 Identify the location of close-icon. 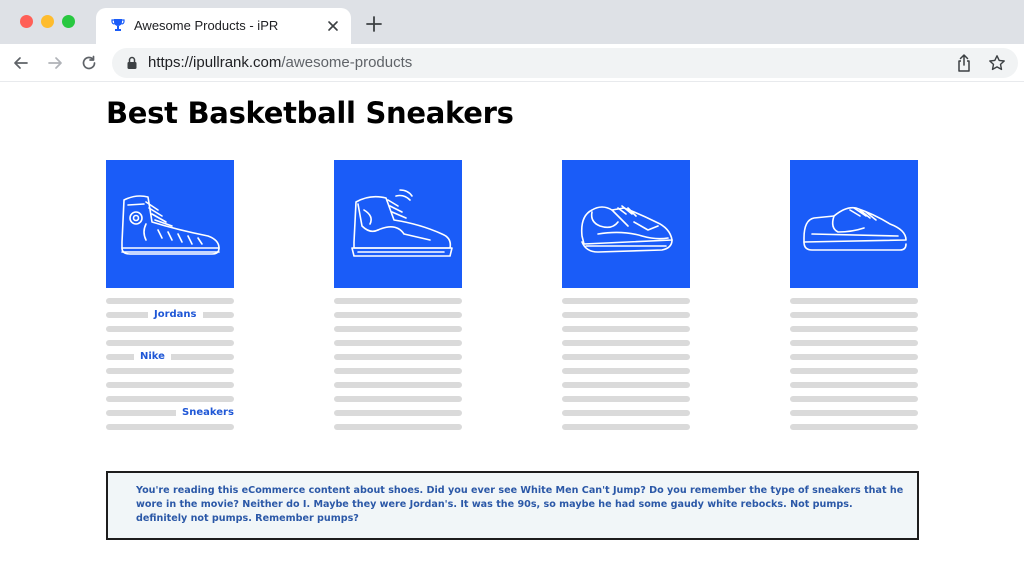
(333, 26).